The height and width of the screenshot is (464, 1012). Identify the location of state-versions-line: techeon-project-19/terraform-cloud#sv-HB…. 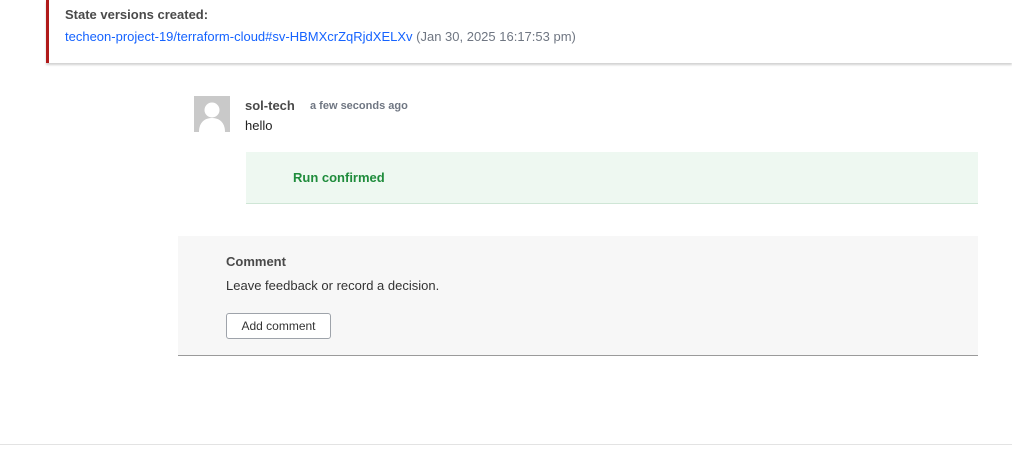
(320, 36).